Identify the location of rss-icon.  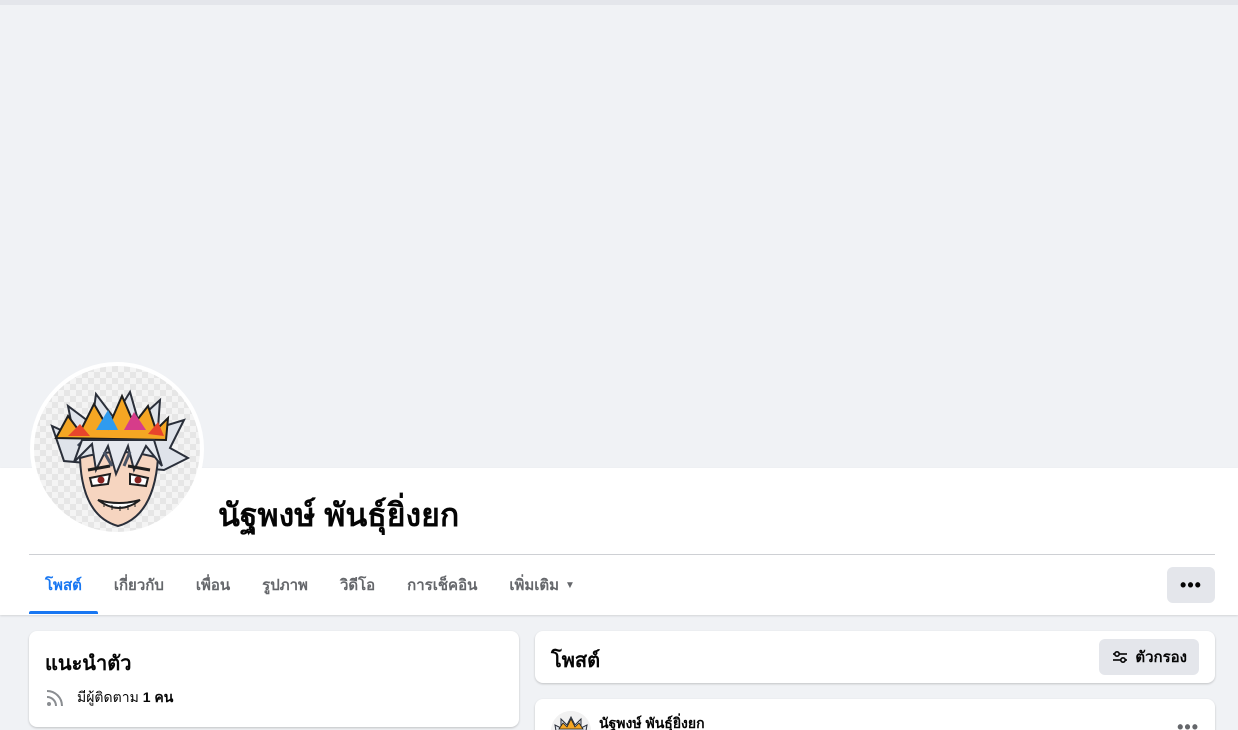
(55, 698).